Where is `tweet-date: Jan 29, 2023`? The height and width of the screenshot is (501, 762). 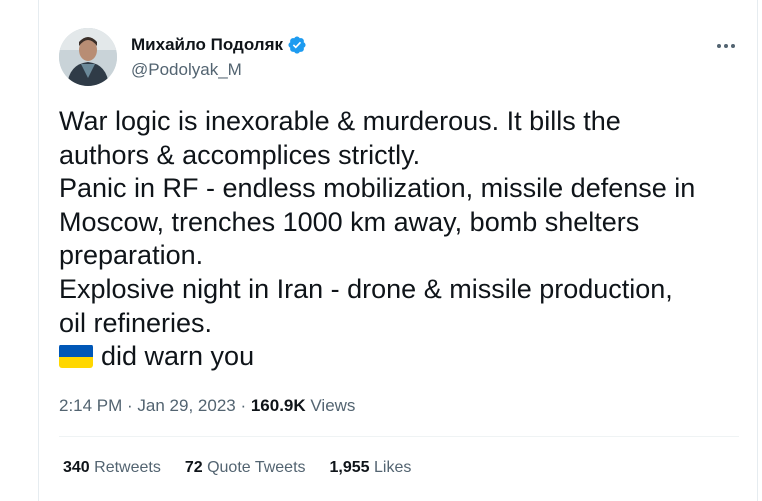
tweet-date: Jan 29, 2023 is located at coordinates (186, 405).